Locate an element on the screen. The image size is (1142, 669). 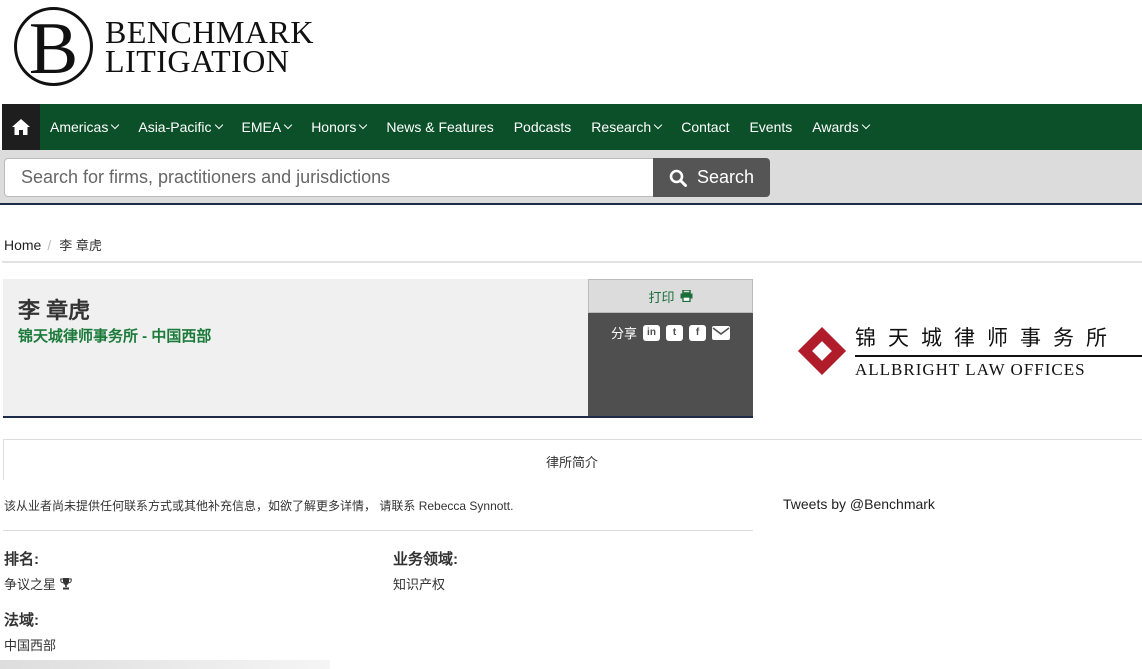
share-row: 分享 in t f is located at coordinates (670, 332).